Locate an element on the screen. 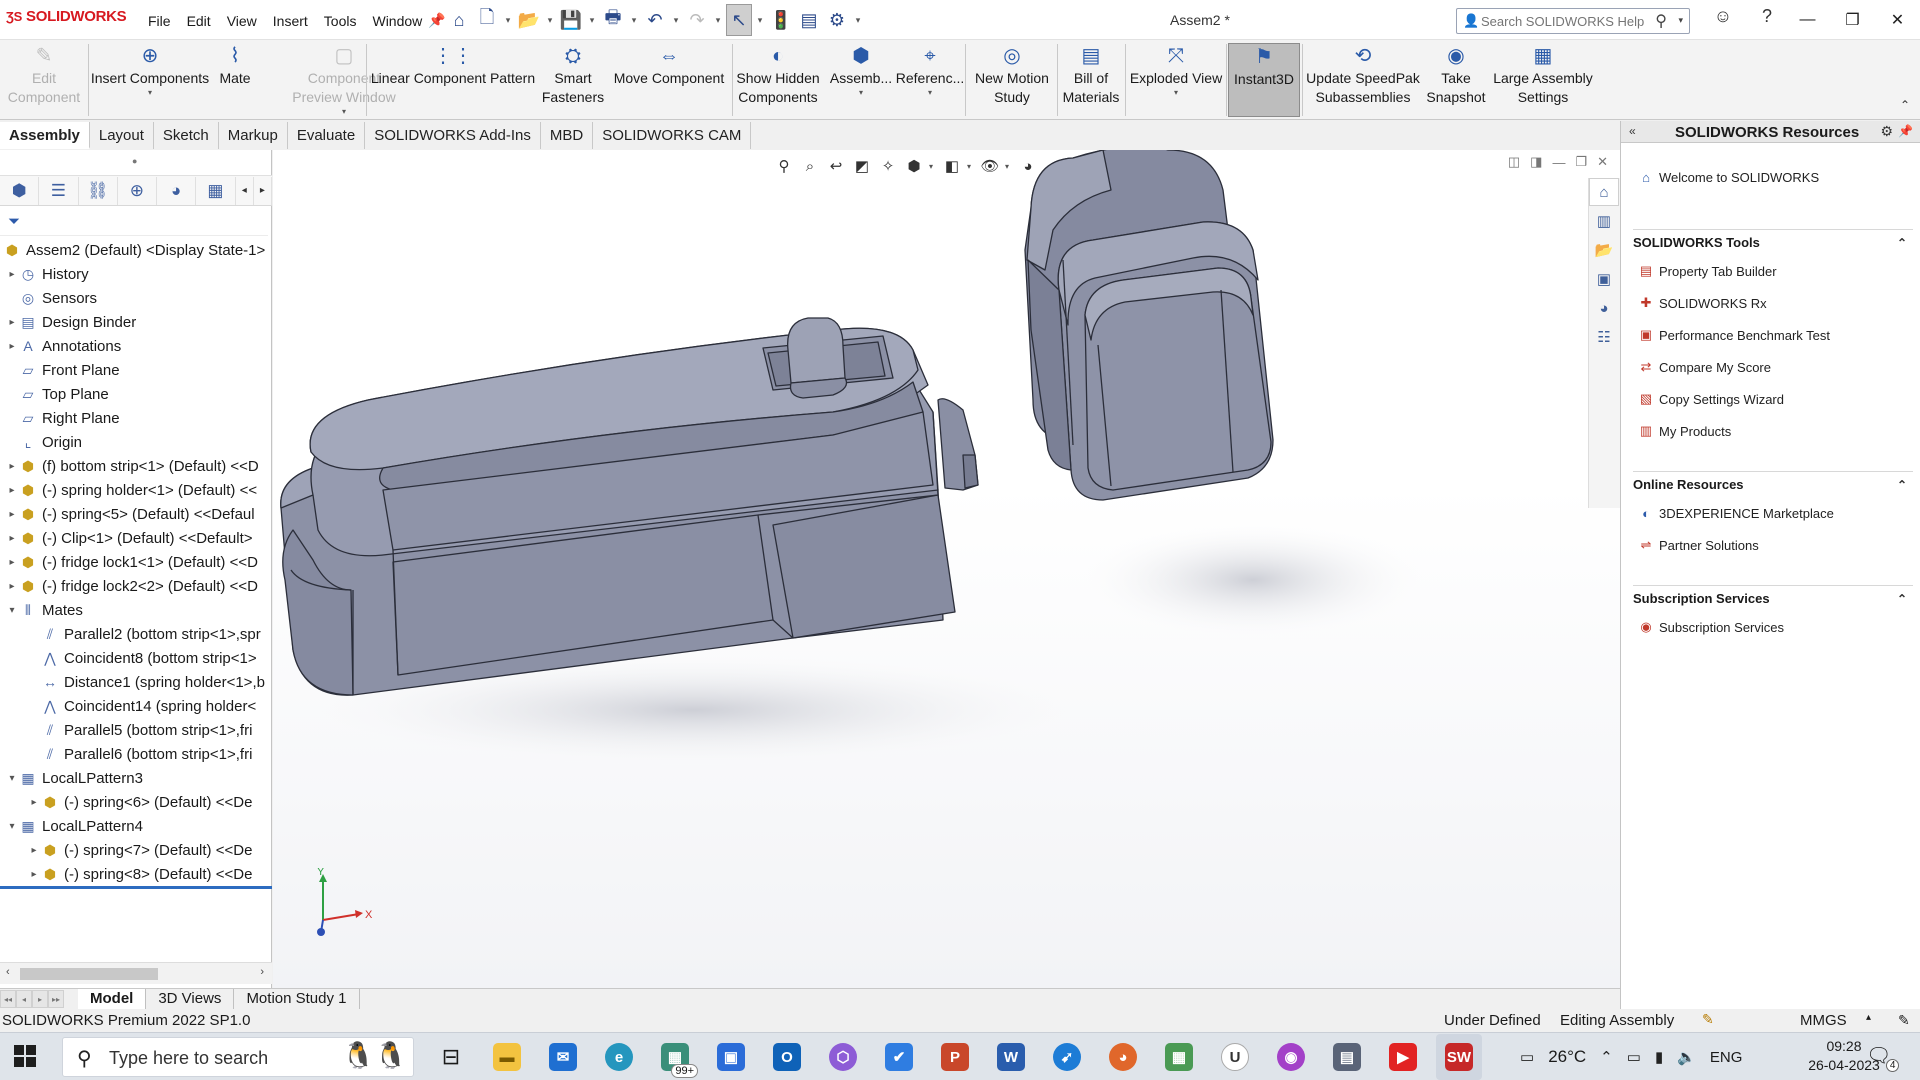 The height and width of the screenshot is (1080, 1920). tree-item: ⌞ Origin is located at coordinates (136, 442).